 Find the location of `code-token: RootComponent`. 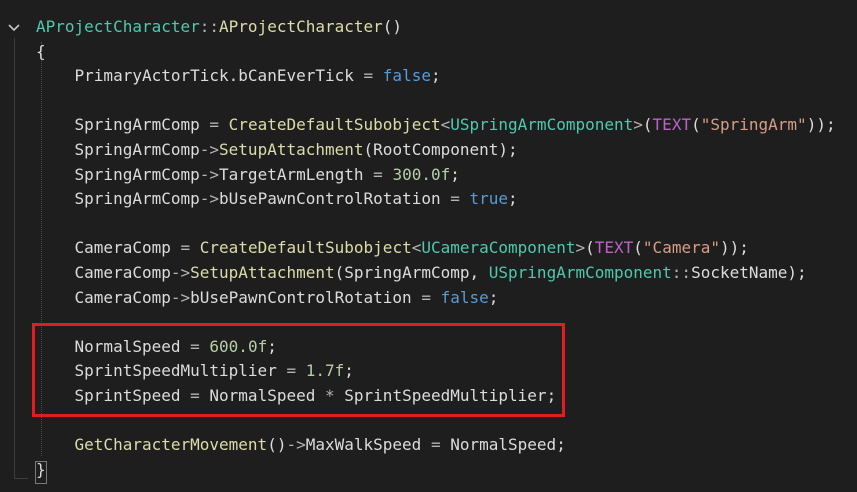

code-token: RootComponent is located at coordinates (436, 149).